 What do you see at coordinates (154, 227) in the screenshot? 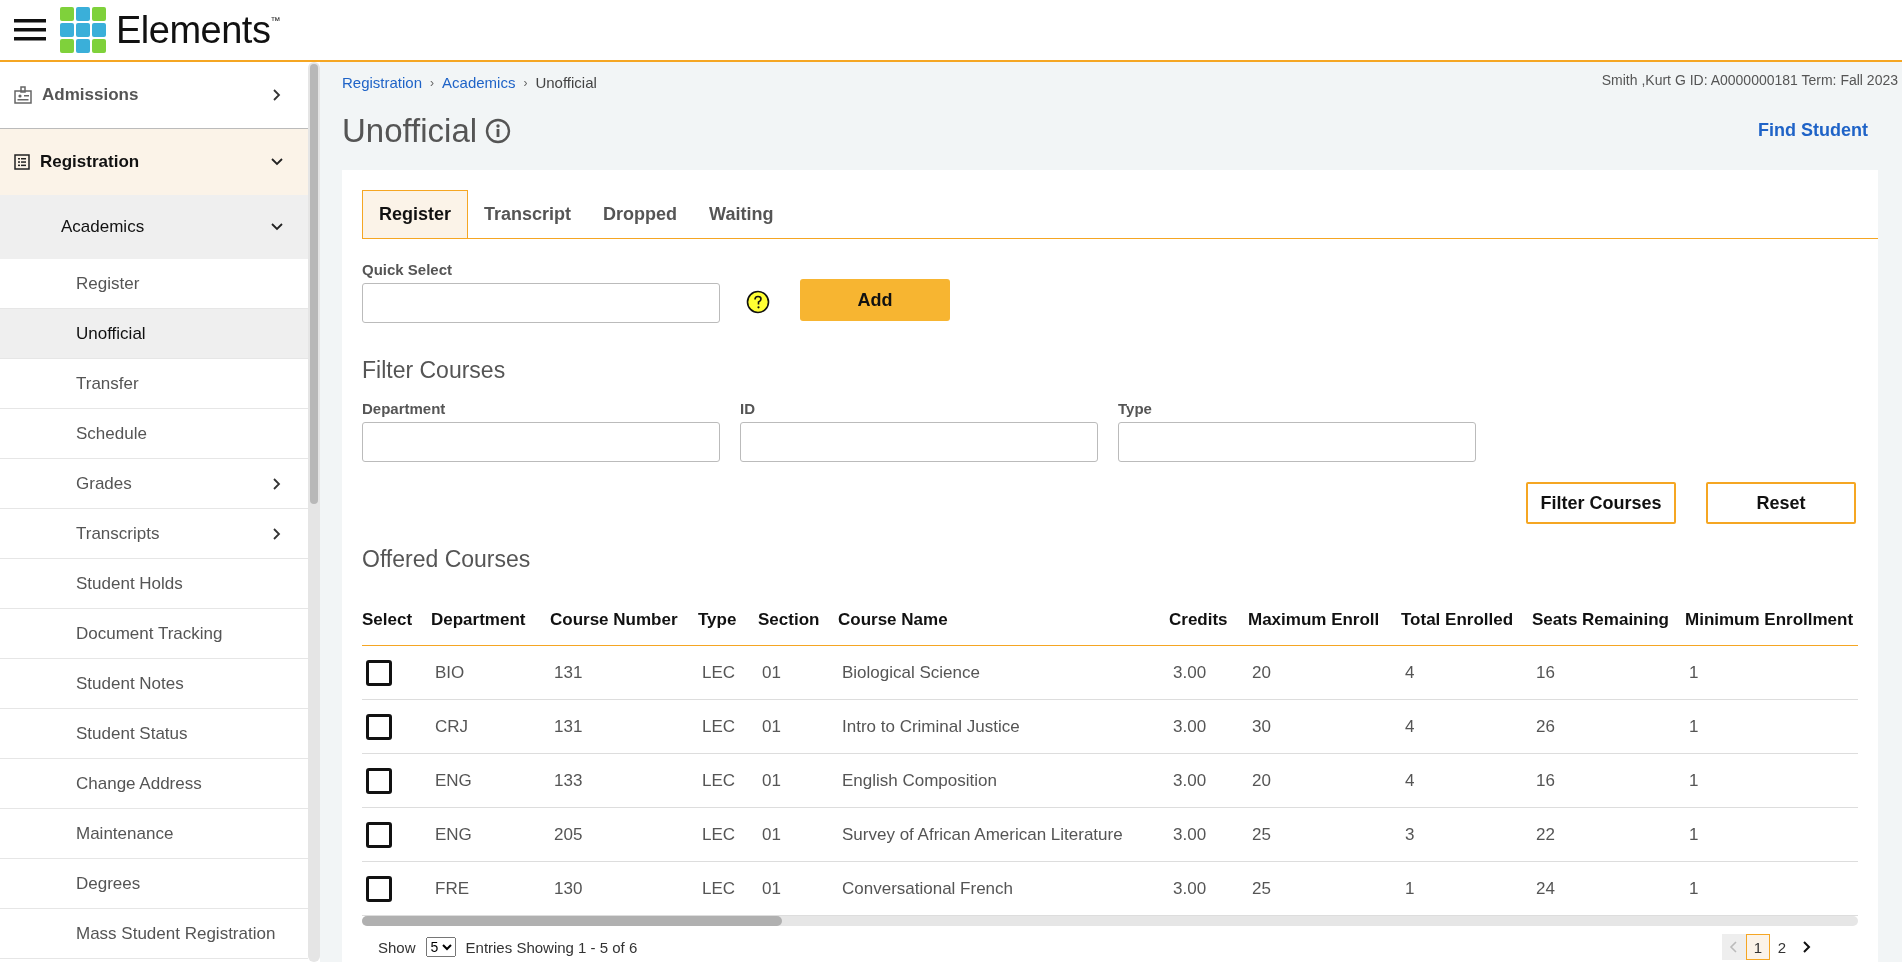
I see `sidebar-group: Academics` at bounding box center [154, 227].